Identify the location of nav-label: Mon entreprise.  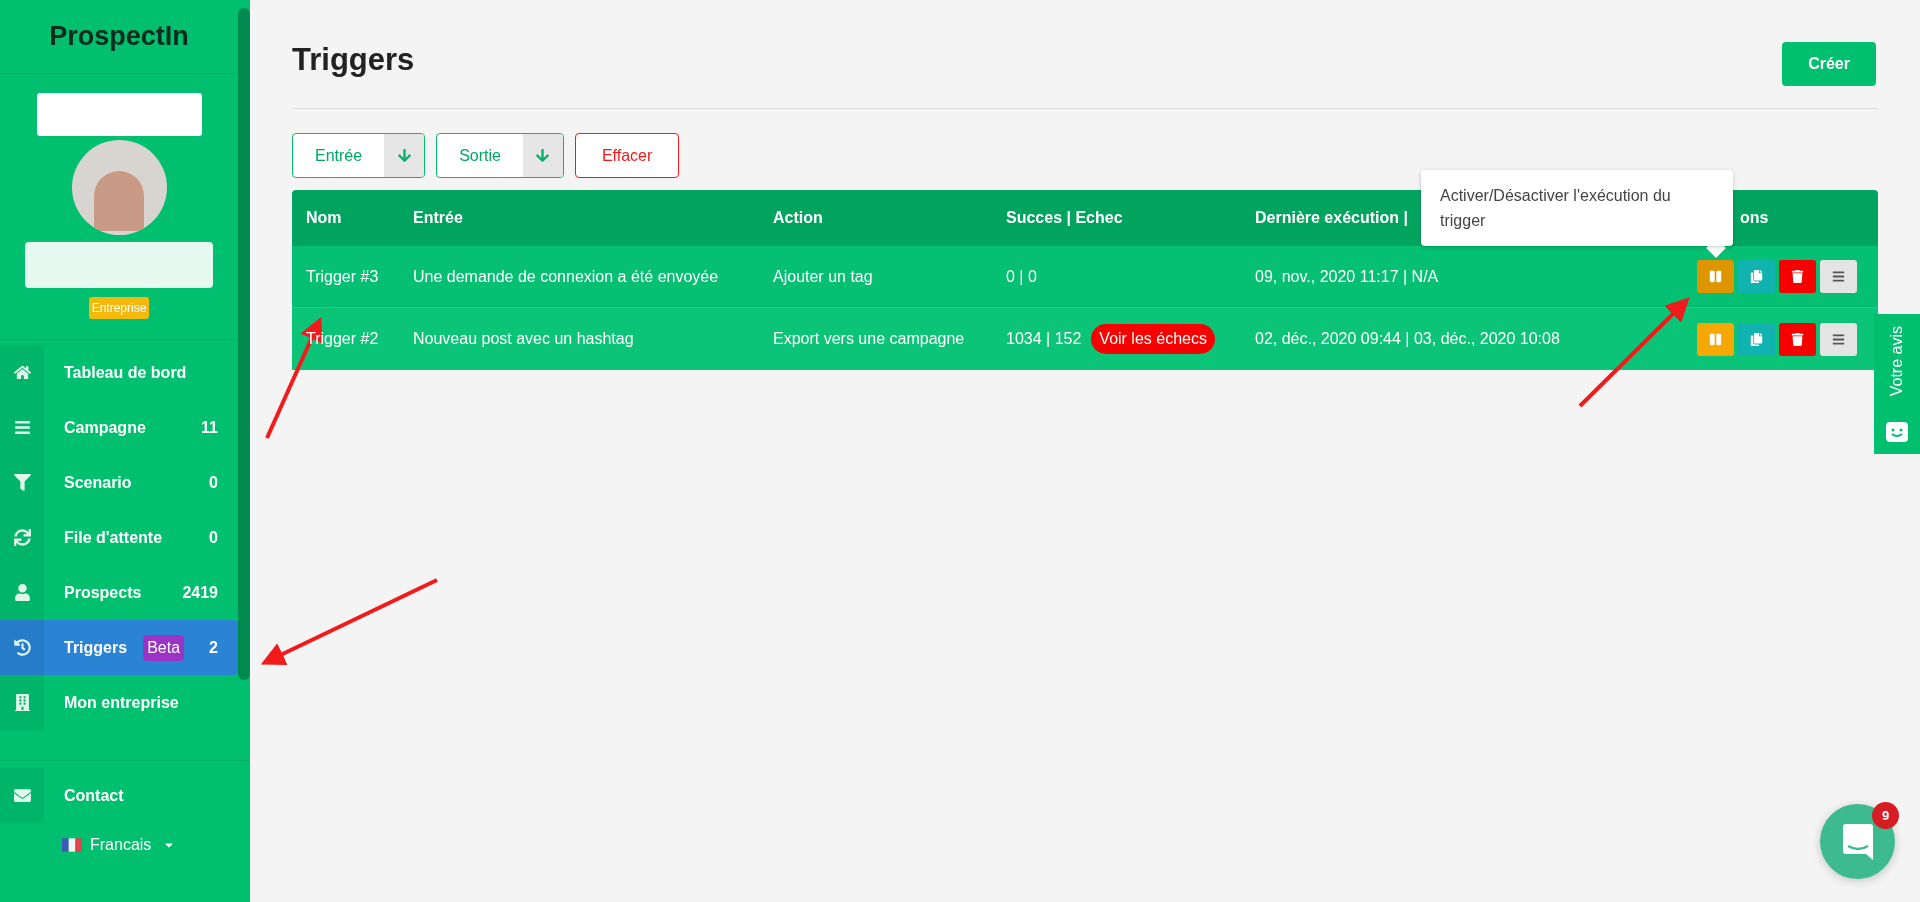
(121, 702).